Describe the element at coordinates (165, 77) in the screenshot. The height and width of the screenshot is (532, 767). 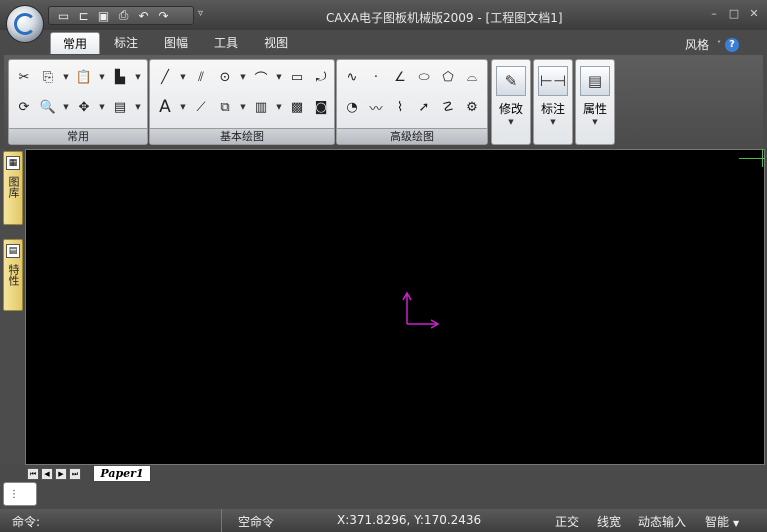
I see `line-icon: ╱` at that location.